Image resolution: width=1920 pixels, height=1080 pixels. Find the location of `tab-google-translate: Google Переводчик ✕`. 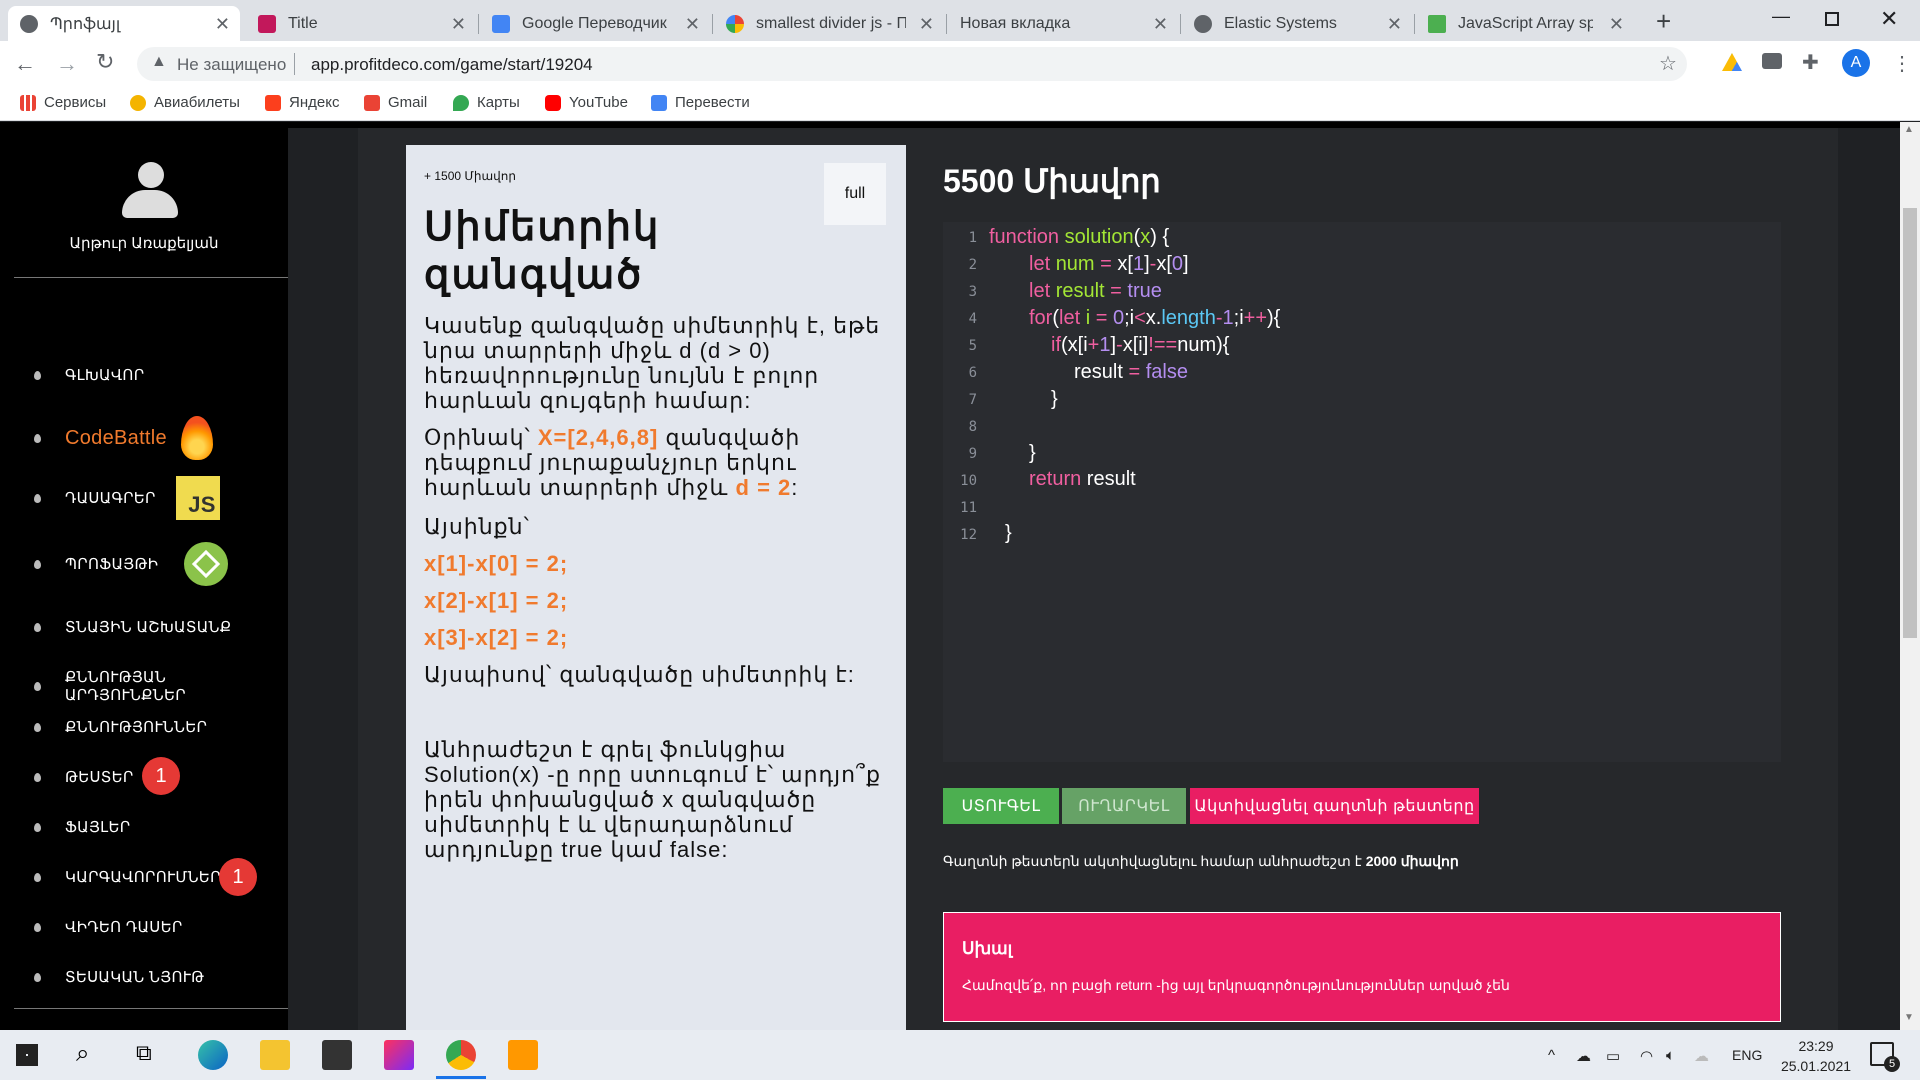

tab-google-translate: Google Переводчик ✕ is located at coordinates (595, 23).